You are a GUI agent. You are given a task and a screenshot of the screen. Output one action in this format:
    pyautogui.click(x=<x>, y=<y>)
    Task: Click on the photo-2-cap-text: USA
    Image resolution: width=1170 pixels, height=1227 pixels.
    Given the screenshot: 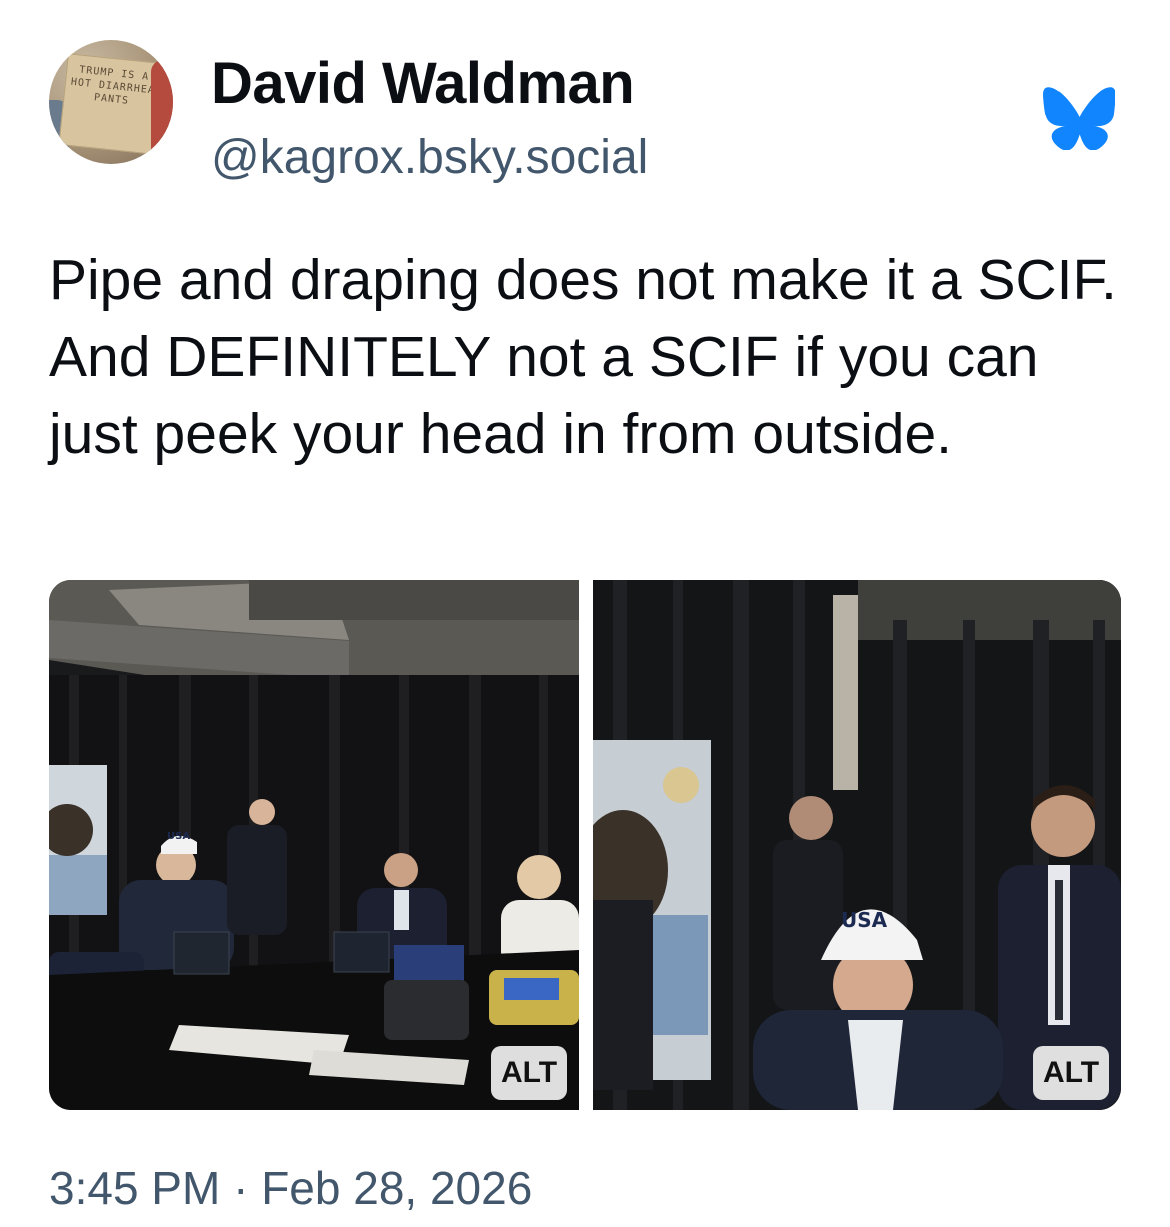 What is the action you would take?
    pyautogui.click(x=864, y=920)
    